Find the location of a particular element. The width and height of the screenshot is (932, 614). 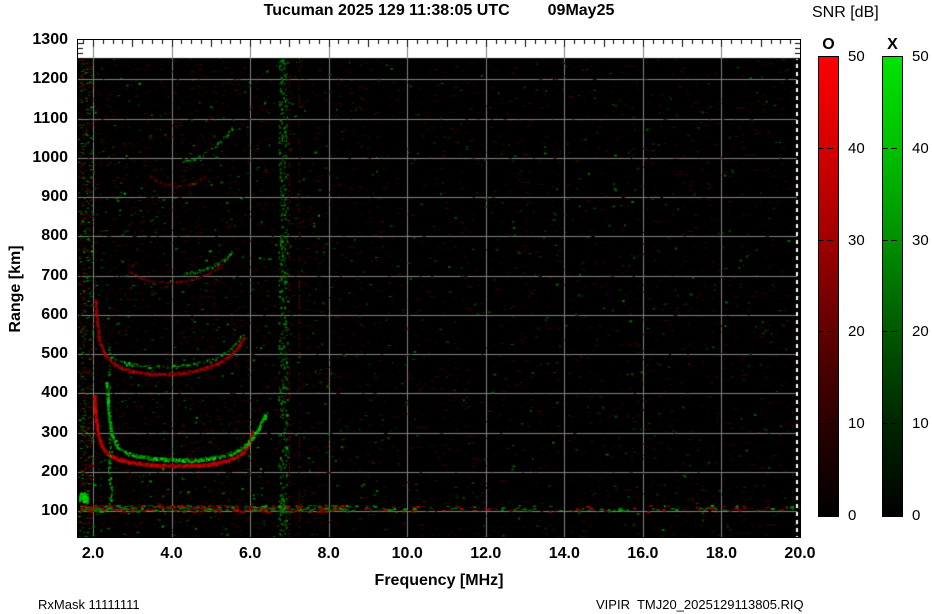

y-axis-tick-label: 800 is located at coordinates (54, 236).